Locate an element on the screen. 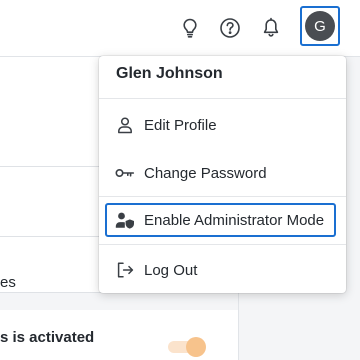 Image resolution: width=360 pixels, height=360 pixels. menu-item-label: Edit Profile is located at coordinates (180, 125).